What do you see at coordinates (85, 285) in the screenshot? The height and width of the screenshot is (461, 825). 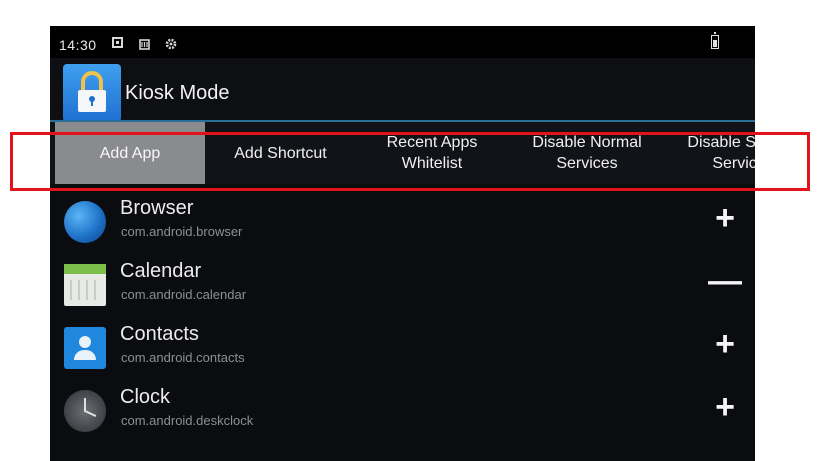 I see `calendar-icon` at bounding box center [85, 285].